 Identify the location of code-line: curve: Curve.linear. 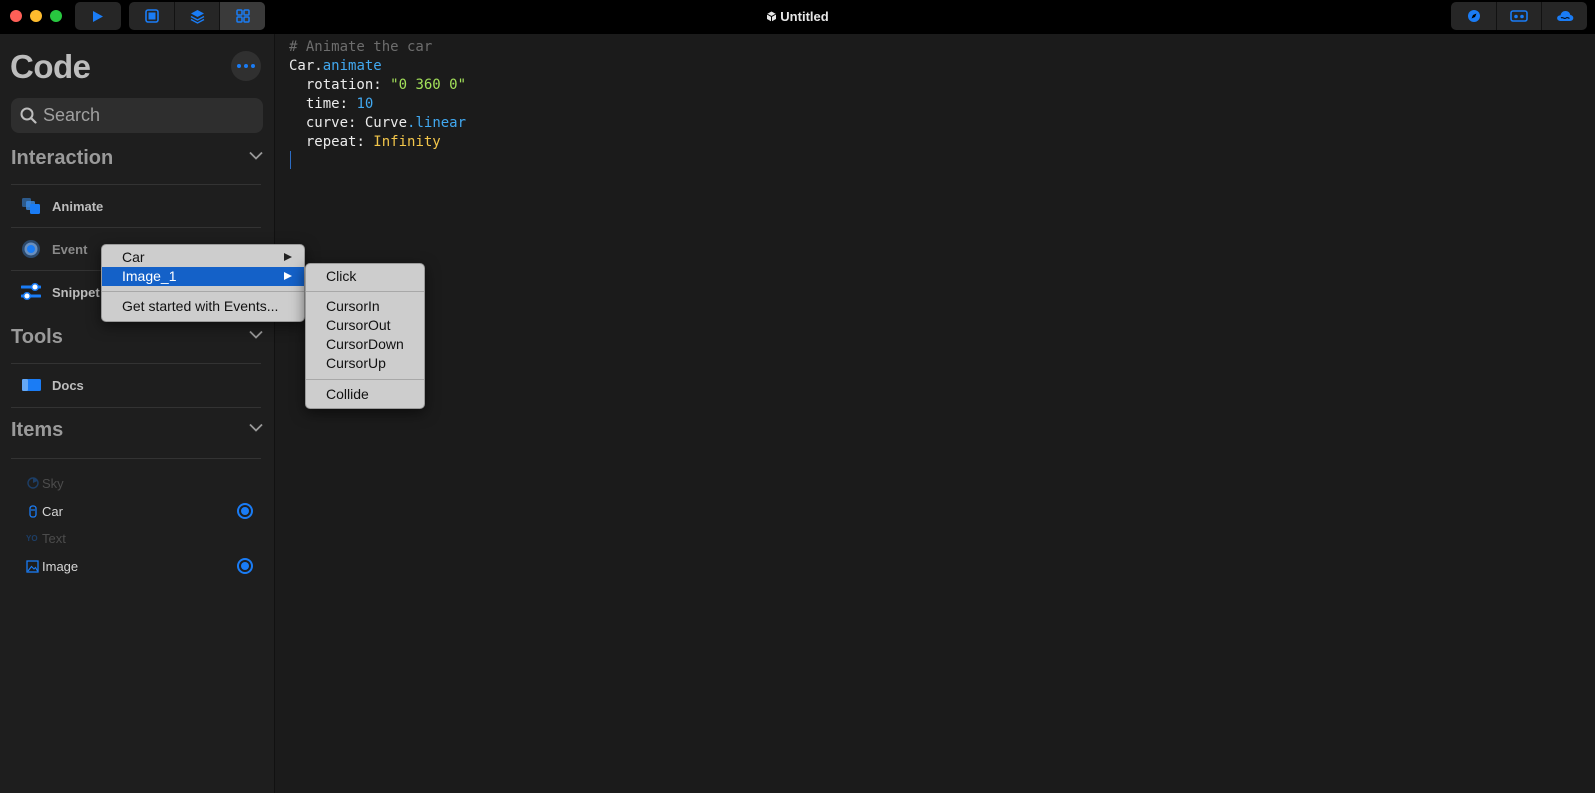
(377, 123).